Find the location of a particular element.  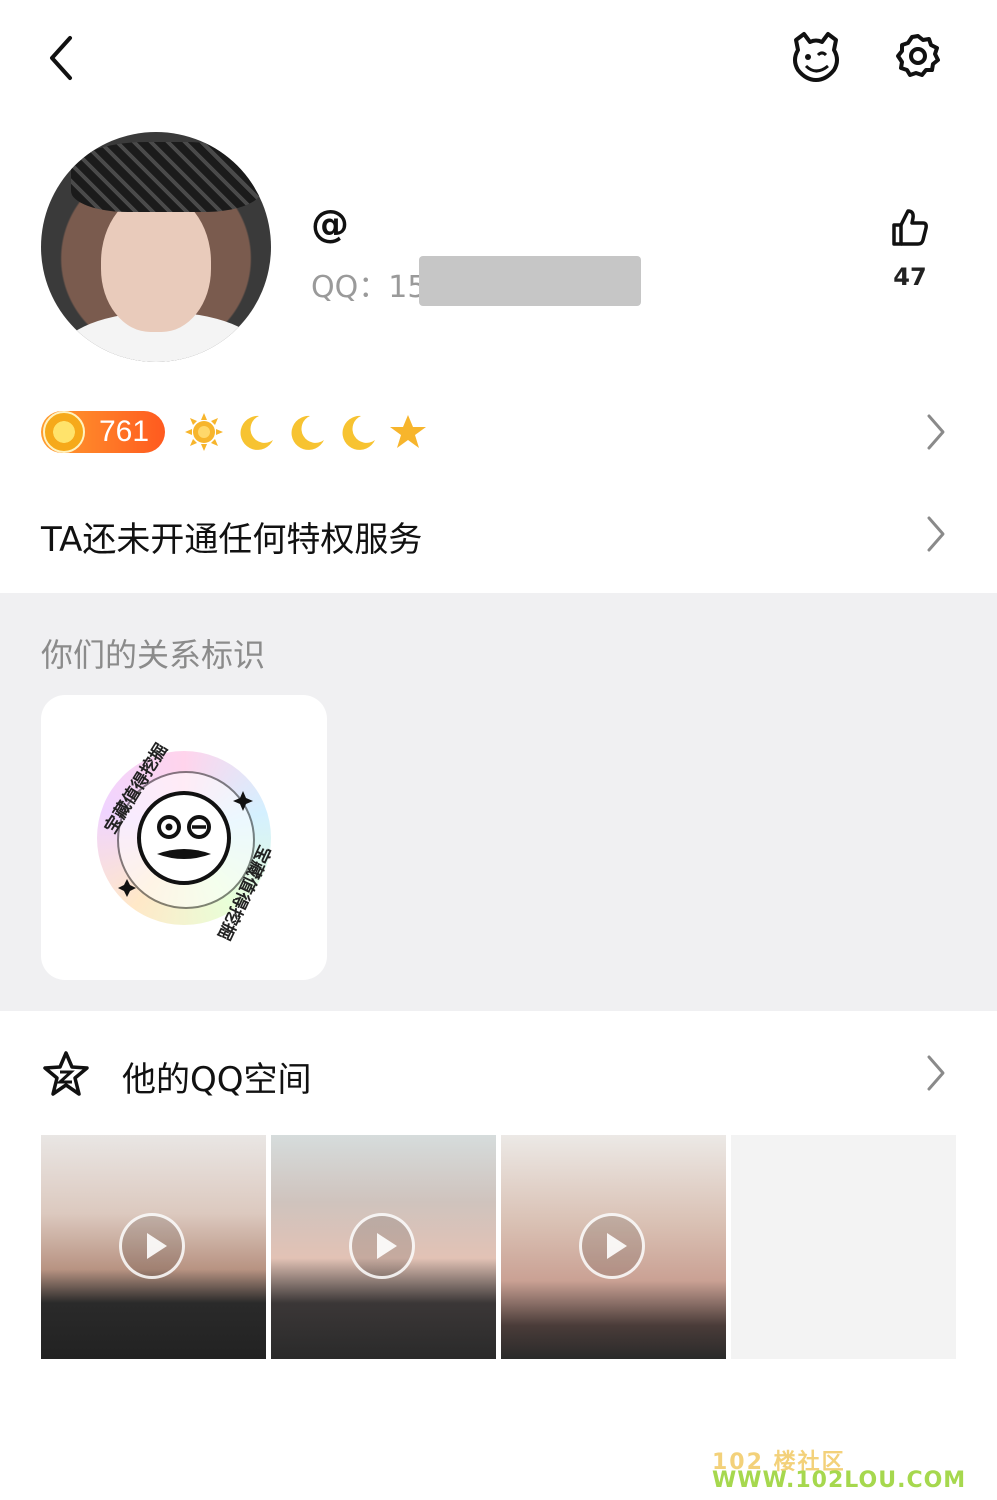

star-icon is located at coordinates (408, 431).